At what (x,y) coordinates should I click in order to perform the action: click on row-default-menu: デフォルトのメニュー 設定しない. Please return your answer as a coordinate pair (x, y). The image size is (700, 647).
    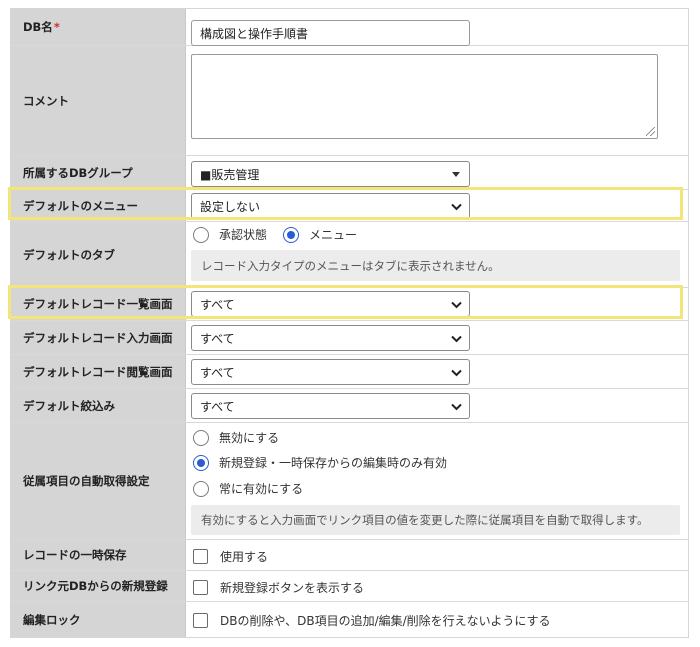
    Looking at the image, I should click on (349, 206).